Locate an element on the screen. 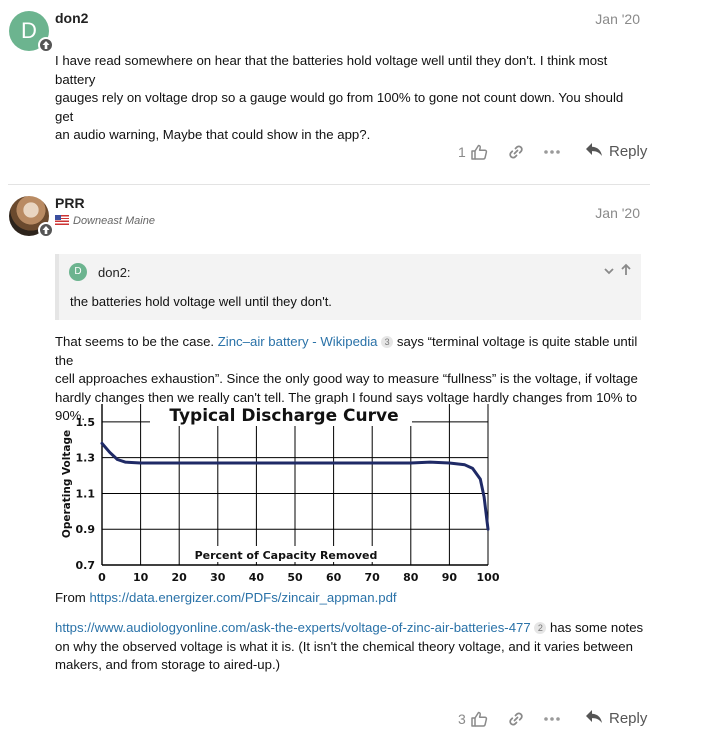 Image resolution: width=708 pixels, height=750 pixels. username: PRR is located at coordinates (70, 203).